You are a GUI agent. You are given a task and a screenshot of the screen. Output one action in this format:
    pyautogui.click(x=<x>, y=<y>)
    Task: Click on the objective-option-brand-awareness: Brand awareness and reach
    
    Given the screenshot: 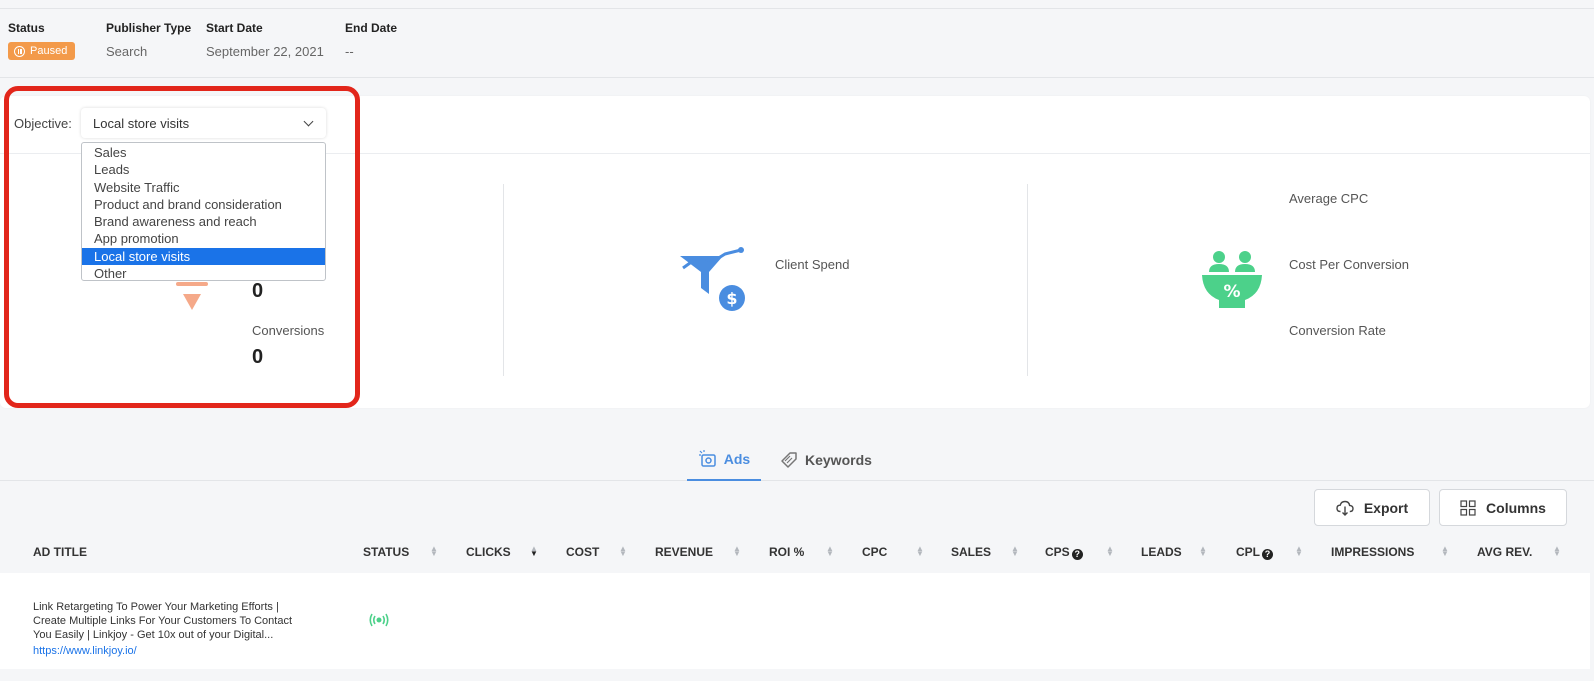 What is the action you would take?
    pyautogui.click(x=203, y=221)
    